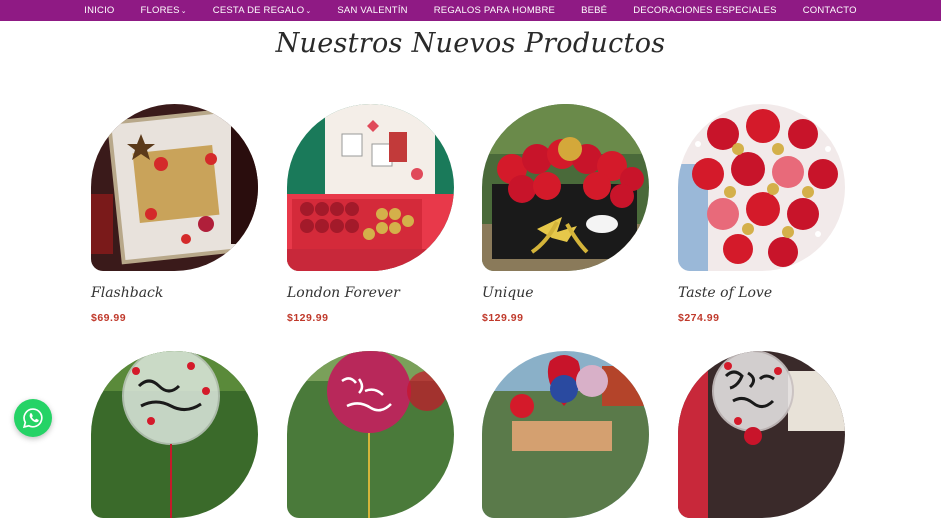 Image resolution: width=941 pixels, height=532 pixels. I want to click on nav-item-regalos-para-hombre: REGALOS PARA HOMBRE, so click(494, 10).